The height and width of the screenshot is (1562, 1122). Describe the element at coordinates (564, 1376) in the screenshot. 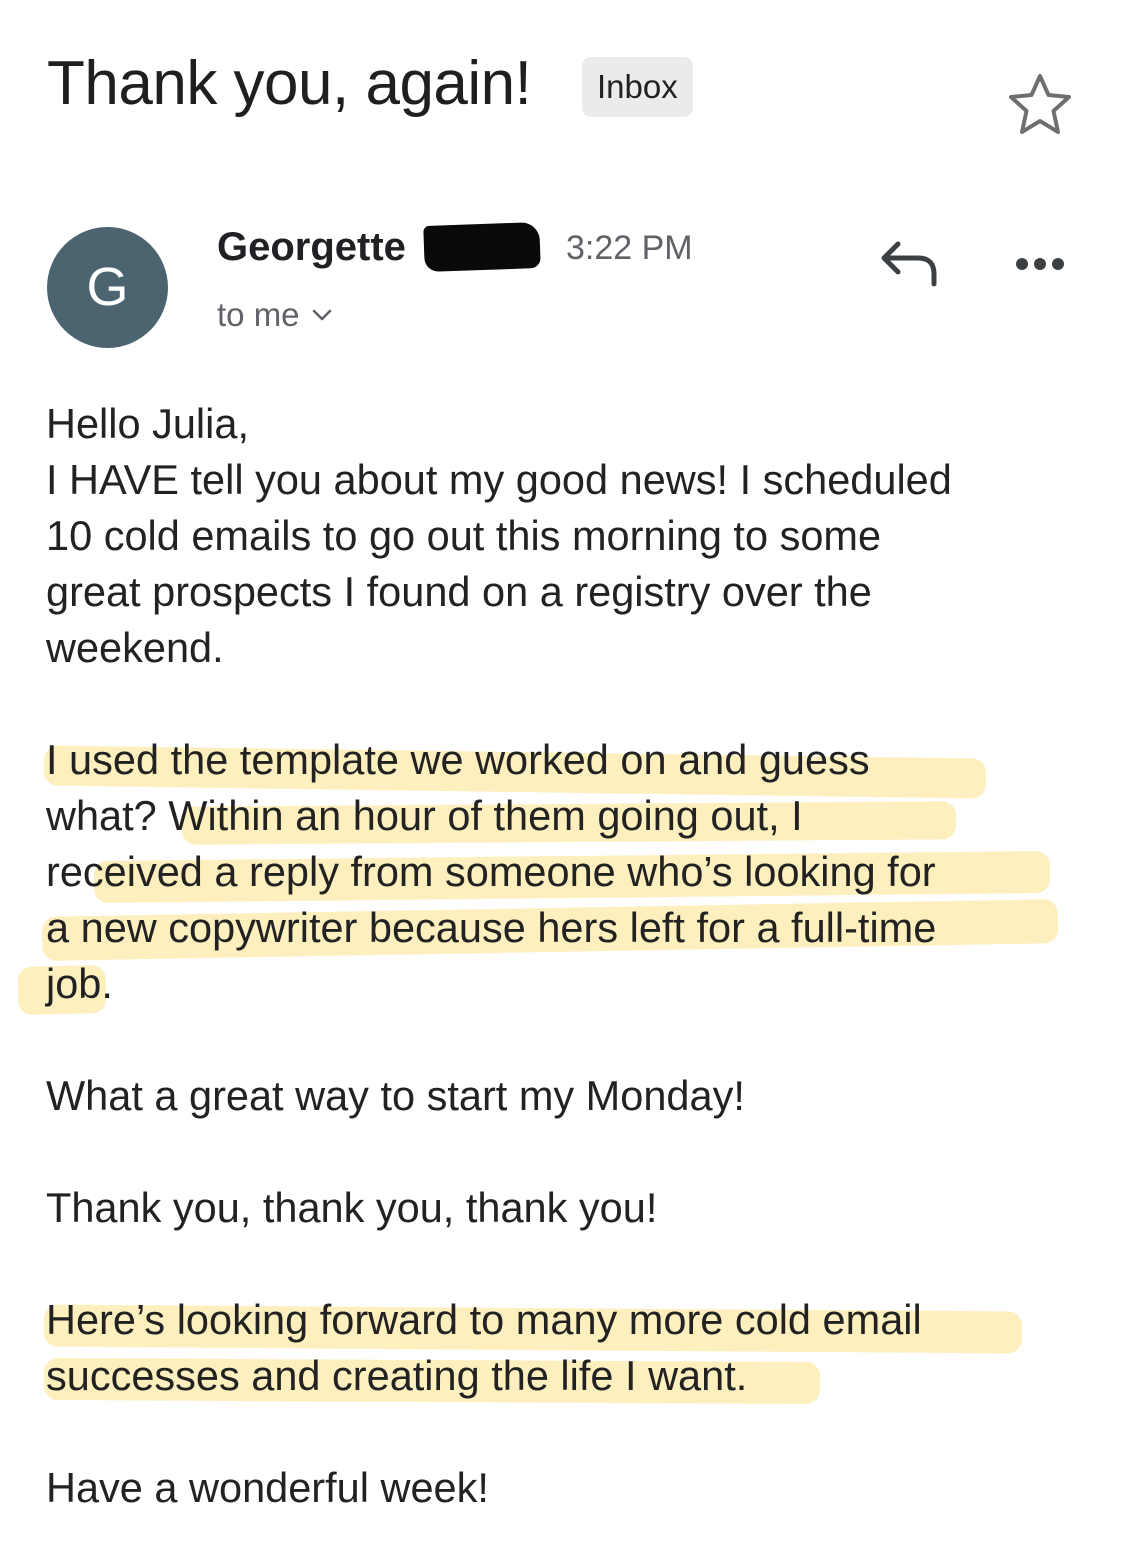

I see `highlighted-body-line: successes and creating the life I want.` at that location.